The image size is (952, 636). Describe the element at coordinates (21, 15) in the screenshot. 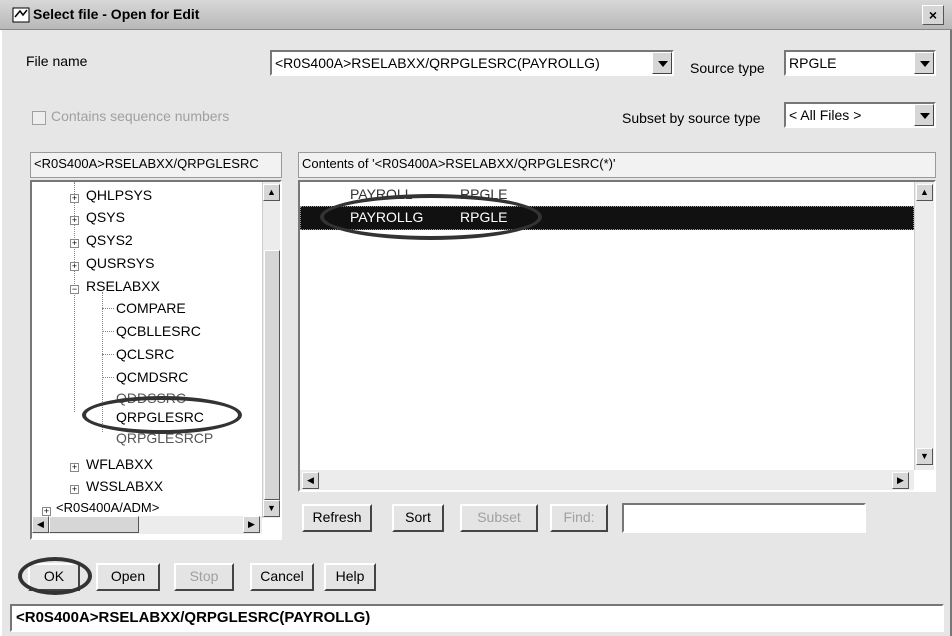

I see `app-icon` at that location.